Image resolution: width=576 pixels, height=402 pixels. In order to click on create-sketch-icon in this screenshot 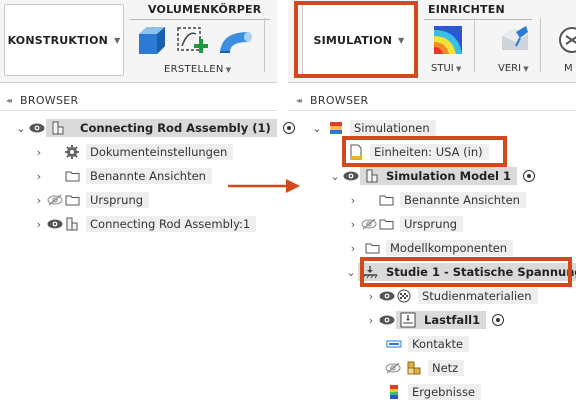, I will do `click(192, 42)`.